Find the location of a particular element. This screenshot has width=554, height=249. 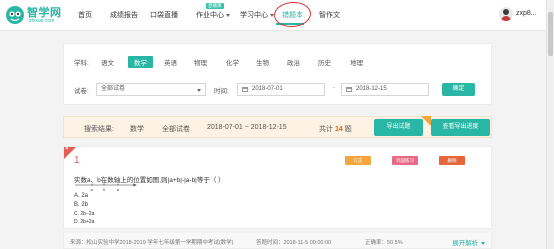

nav-item-learning-label: 学习中心 is located at coordinates (254, 15).